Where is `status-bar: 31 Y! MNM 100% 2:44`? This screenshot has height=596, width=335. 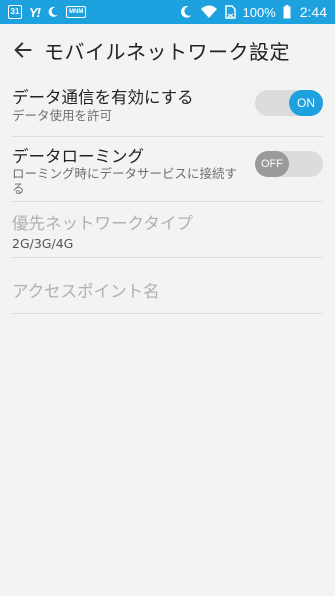 status-bar: 31 Y! MNM 100% 2:44 is located at coordinates (167, 12).